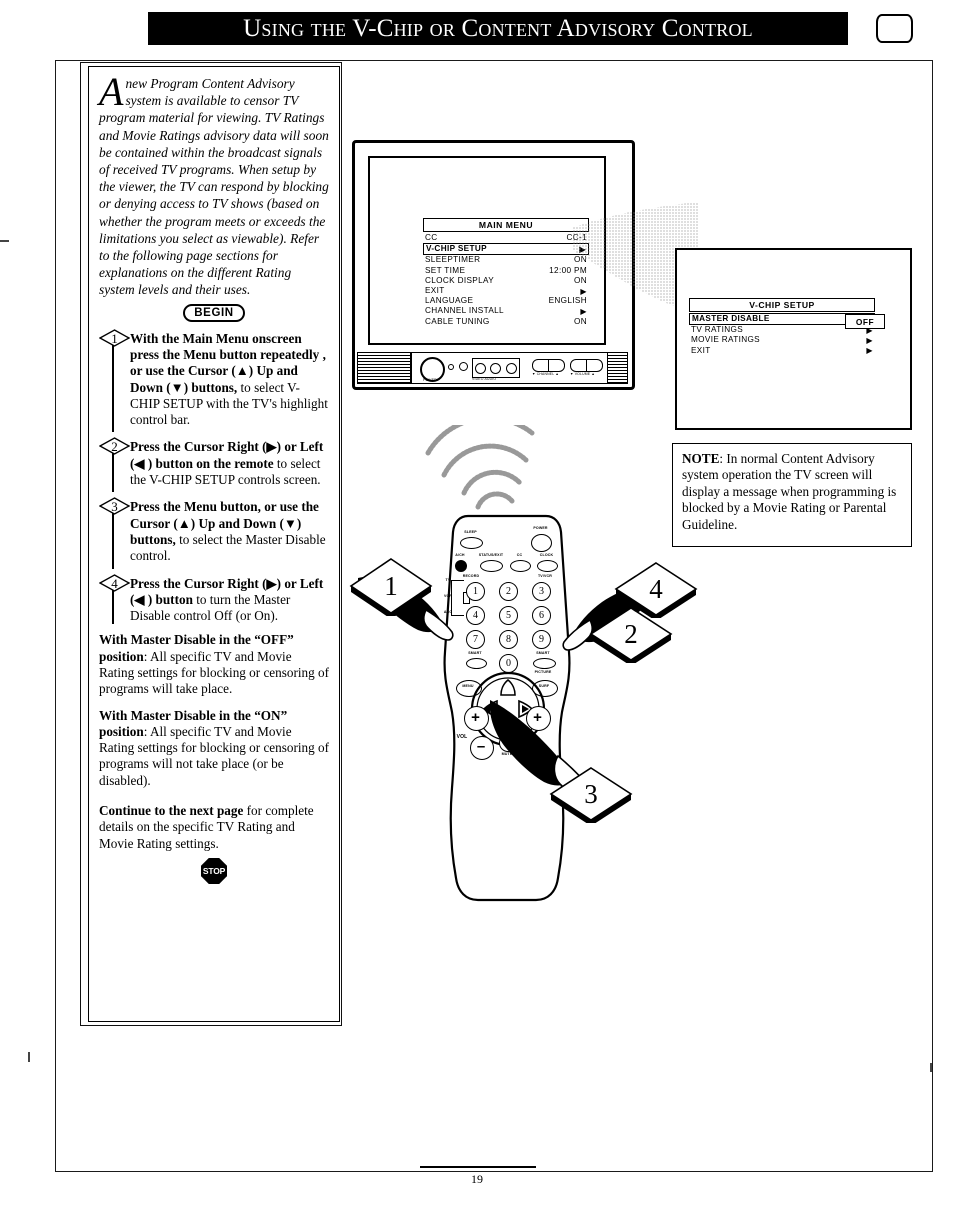 The height and width of the screenshot is (1230, 954). I want to click on intro-dropcap: A, so click(111, 91).